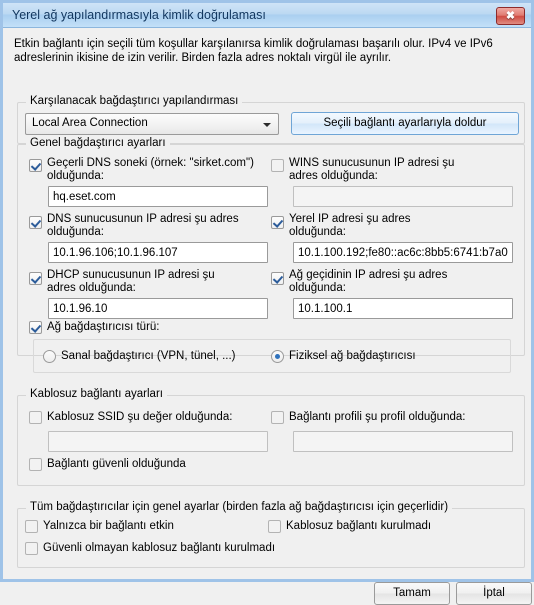  Describe the element at coordinates (350, 225) in the screenshot. I see `local-ip-label: Yerel IP adresi şu adres olduğunda:` at that location.